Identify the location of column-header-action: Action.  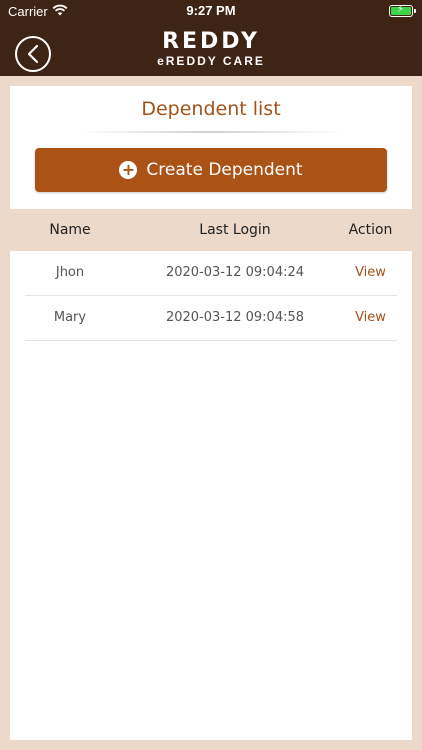
(370, 230).